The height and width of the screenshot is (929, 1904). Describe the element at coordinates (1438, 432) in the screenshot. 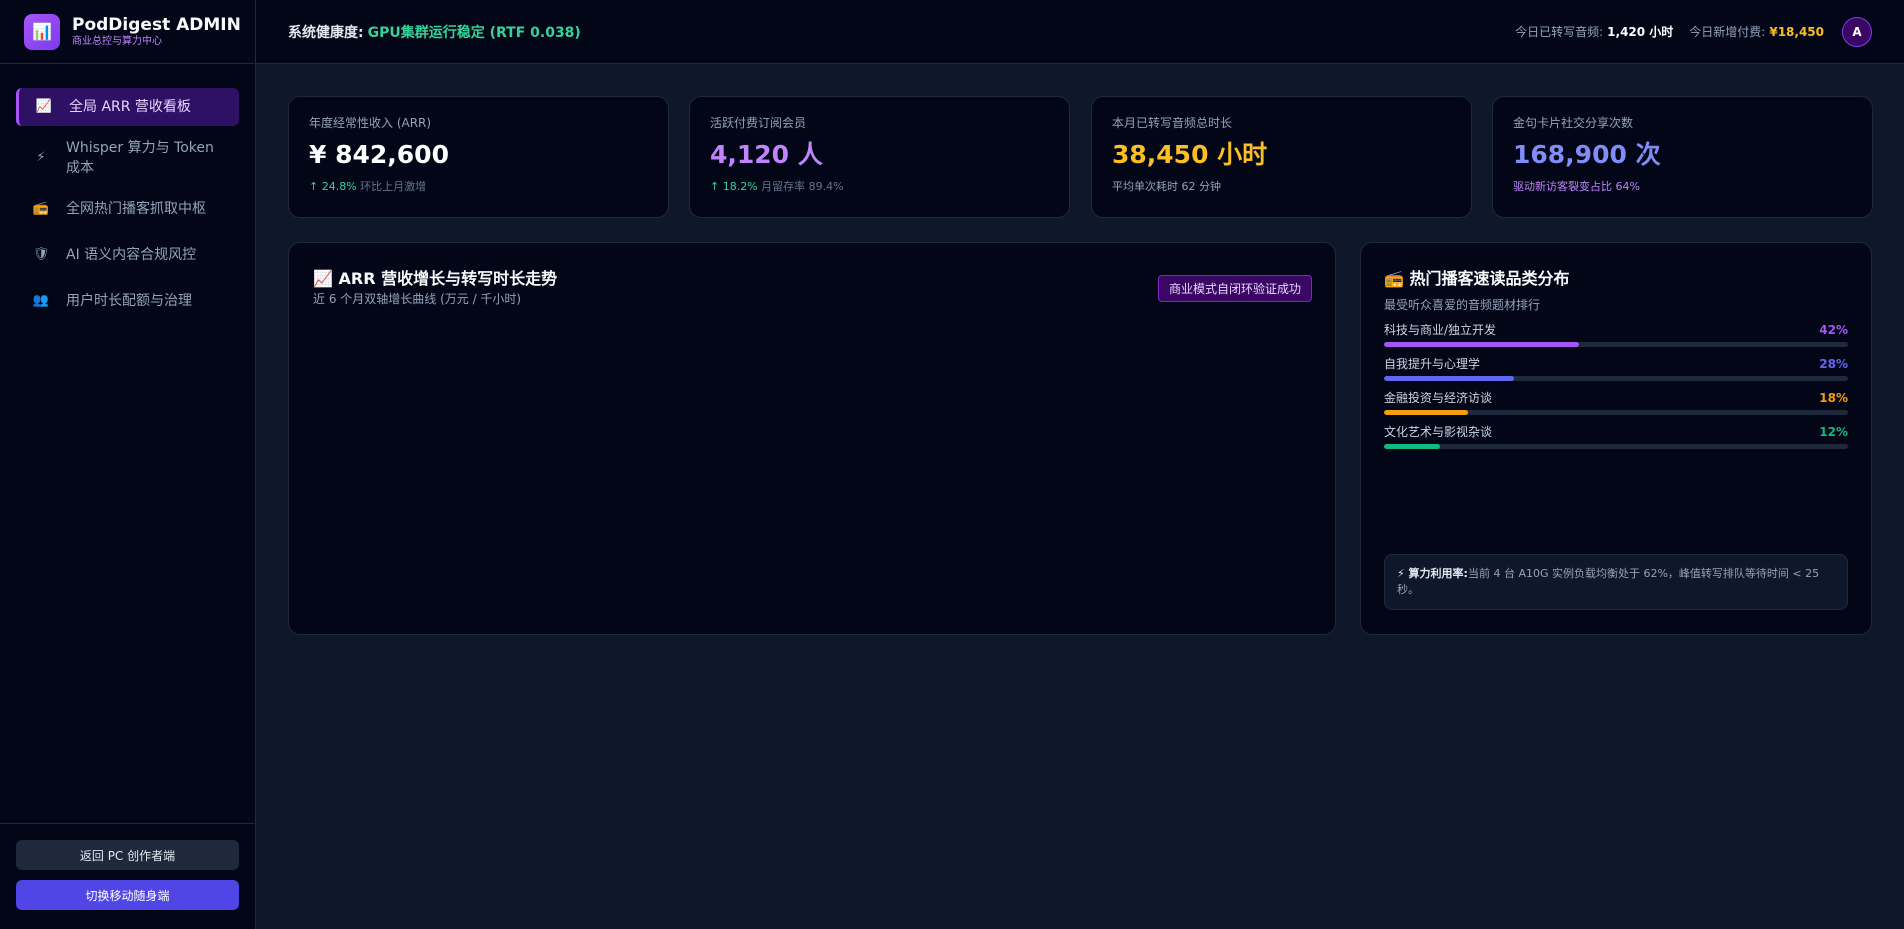

I see `category-label: 文化艺术与影视杂谈` at that location.